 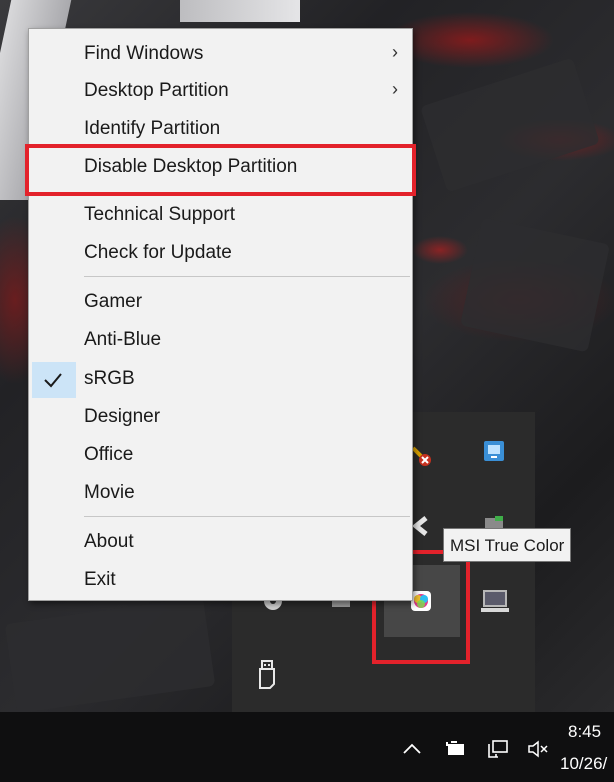 I want to click on menu-item-check-for-update: Check for Update, so click(x=220, y=254).